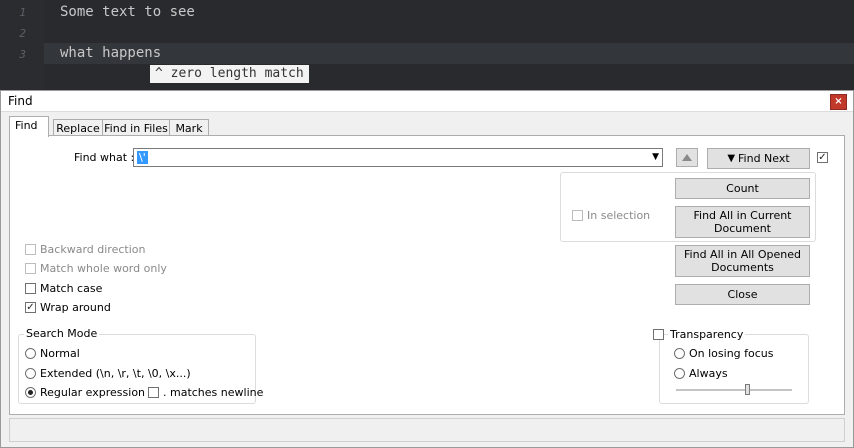 Image resolution: width=854 pixels, height=448 pixels. What do you see at coordinates (742, 261) in the screenshot?
I see `find-all-opened-button: Find All in All Opened Documents` at bounding box center [742, 261].